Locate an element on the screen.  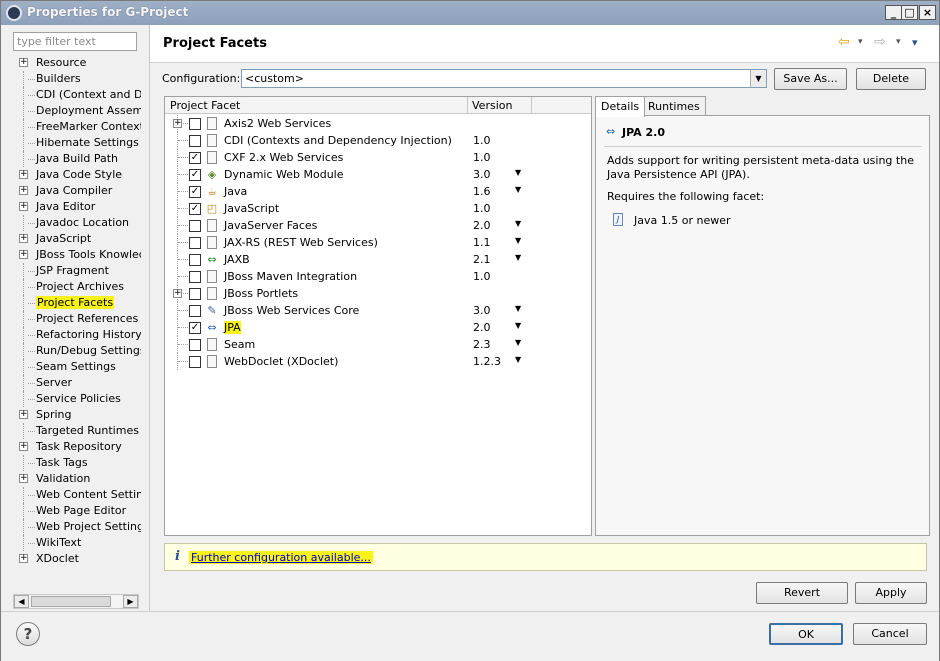
minimize-button: _ is located at coordinates (893, 12).